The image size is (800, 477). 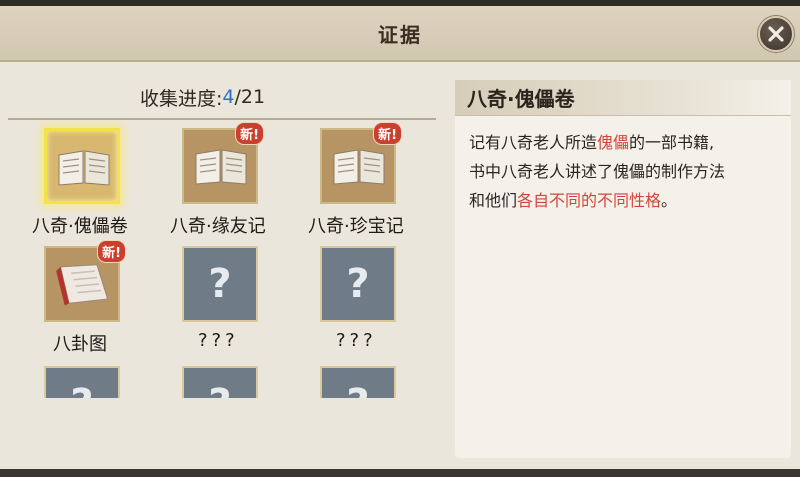 I want to click on detail-line-3: 和他们各自不同的不同性格。, so click(x=627, y=200).